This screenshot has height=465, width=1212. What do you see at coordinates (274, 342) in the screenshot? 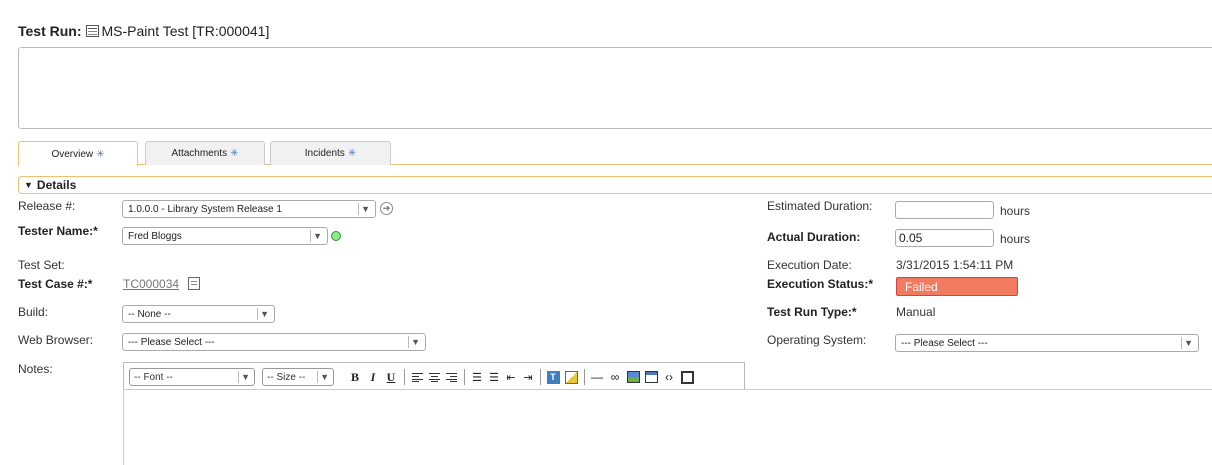
I see `web-browser-select: --- Please Select --- ▼` at bounding box center [274, 342].